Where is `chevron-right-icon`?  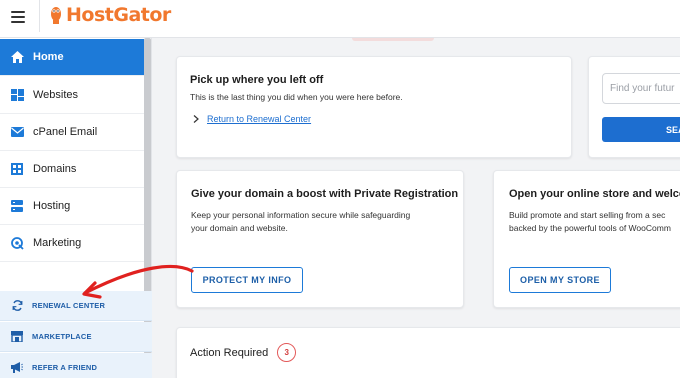 chevron-right-icon is located at coordinates (196, 119).